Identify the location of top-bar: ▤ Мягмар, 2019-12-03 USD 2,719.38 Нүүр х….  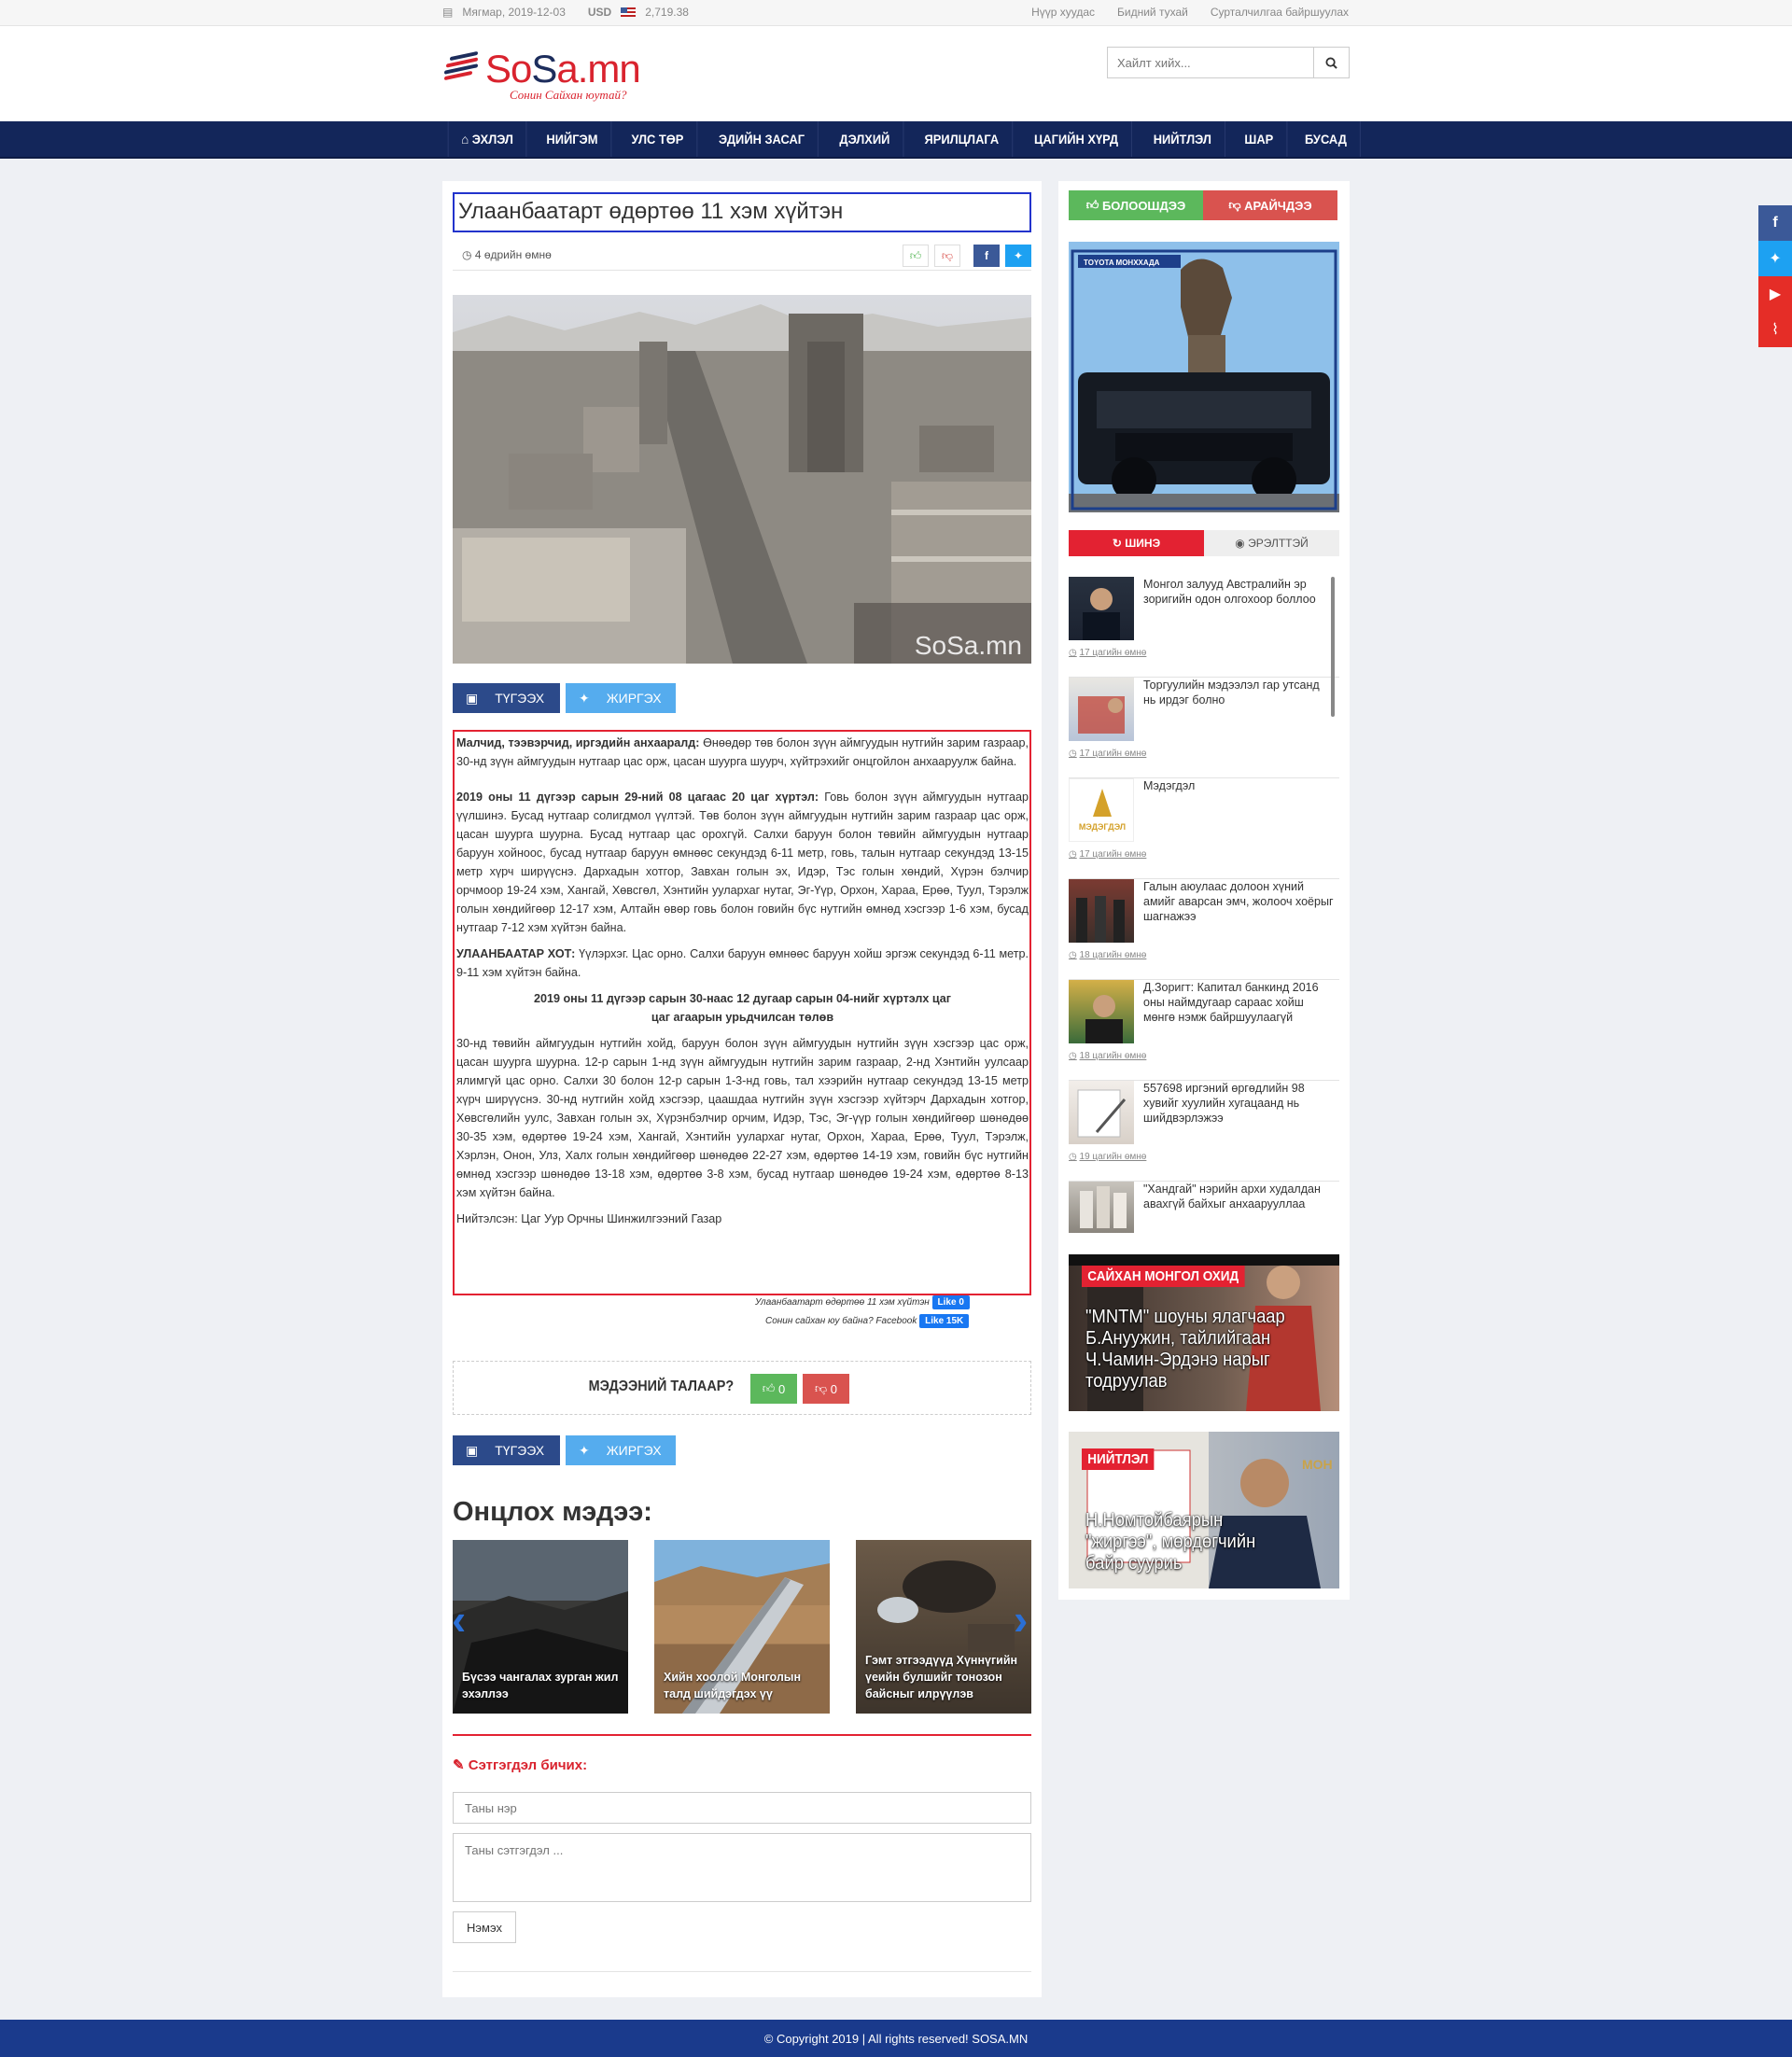
(896, 13).